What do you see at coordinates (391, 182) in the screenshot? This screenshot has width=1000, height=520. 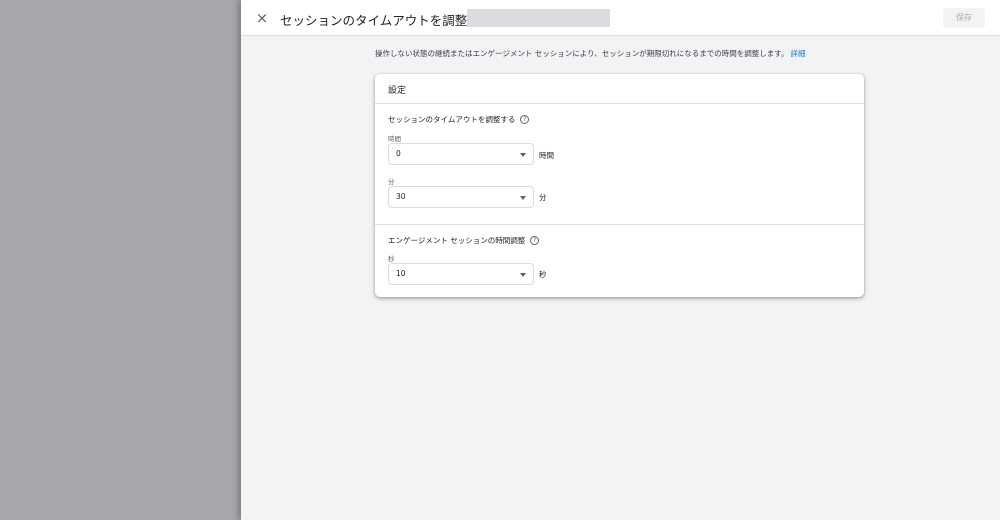 I see `minutes-label: 分` at bounding box center [391, 182].